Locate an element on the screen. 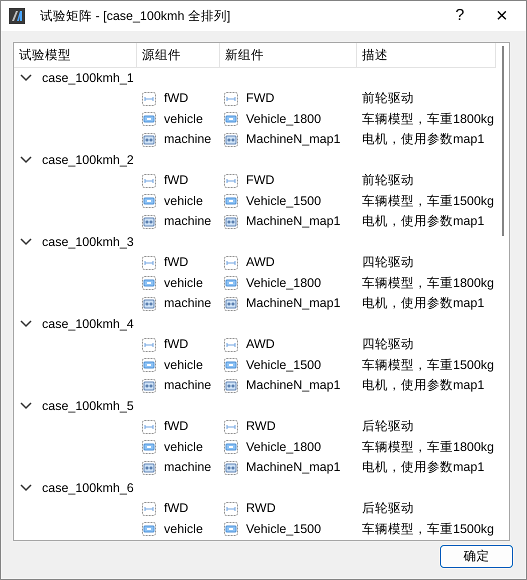  app-logo-icon is located at coordinates (17, 16).